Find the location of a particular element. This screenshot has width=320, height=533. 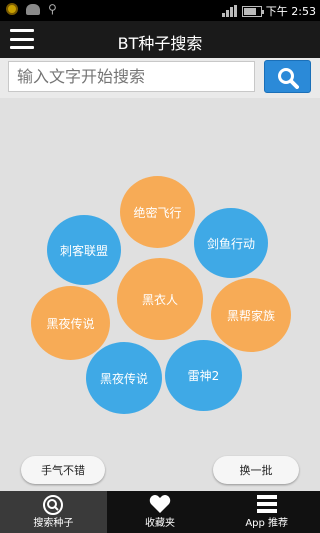

nav-label: 收藏夹 is located at coordinates (160, 523).